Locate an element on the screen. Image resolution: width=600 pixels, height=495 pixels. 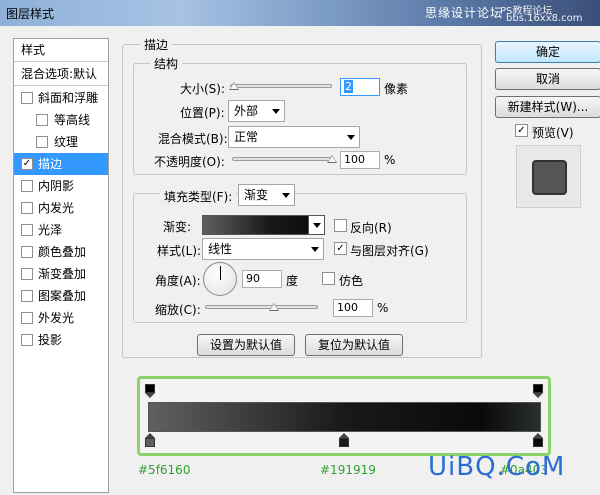
blend-mode-value: 正常 is located at coordinates (246, 137).